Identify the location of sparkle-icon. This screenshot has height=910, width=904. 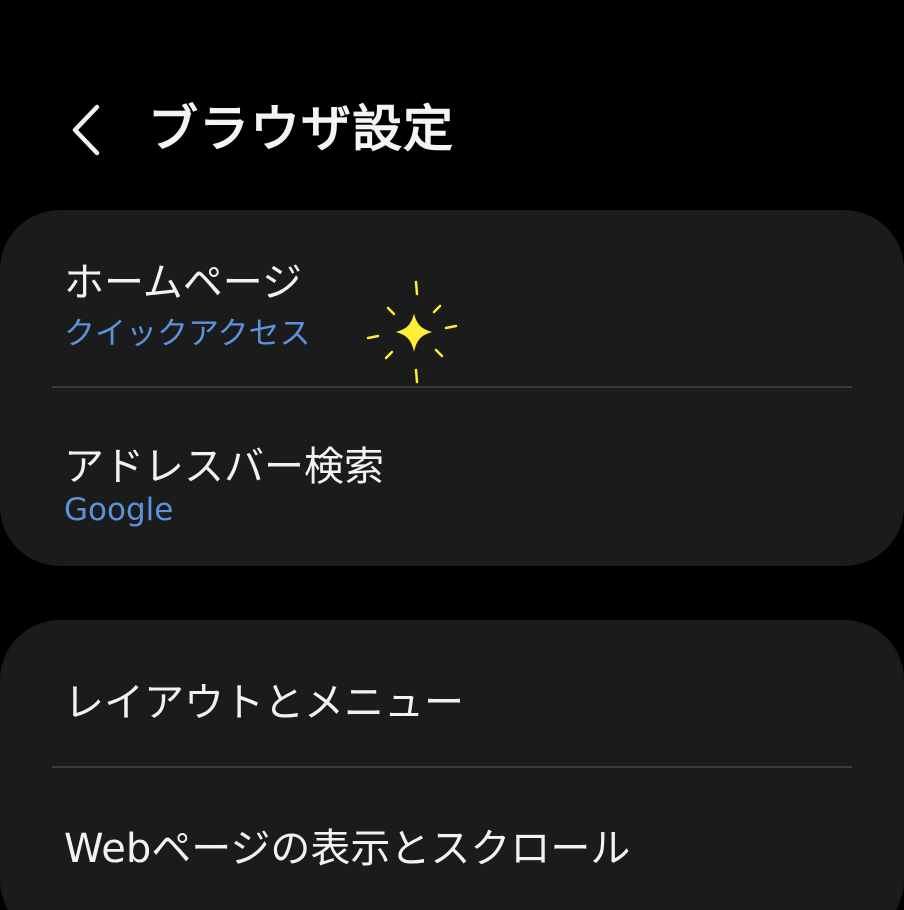
(412, 332).